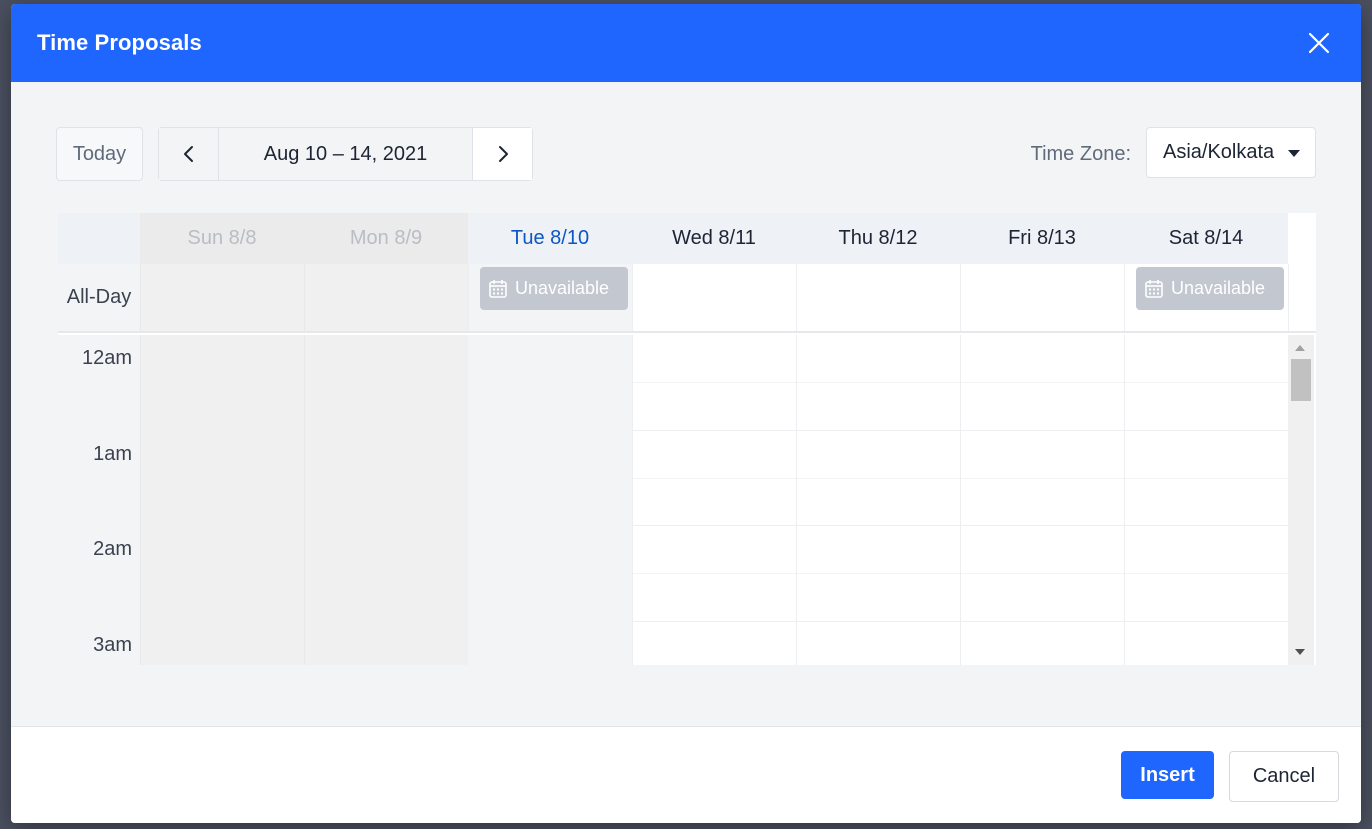 The height and width of the screenshot is (829, 1372). Describe the element at coordinates (1294, 153) in the screenshot. I see `caret-down-icon` at that location.